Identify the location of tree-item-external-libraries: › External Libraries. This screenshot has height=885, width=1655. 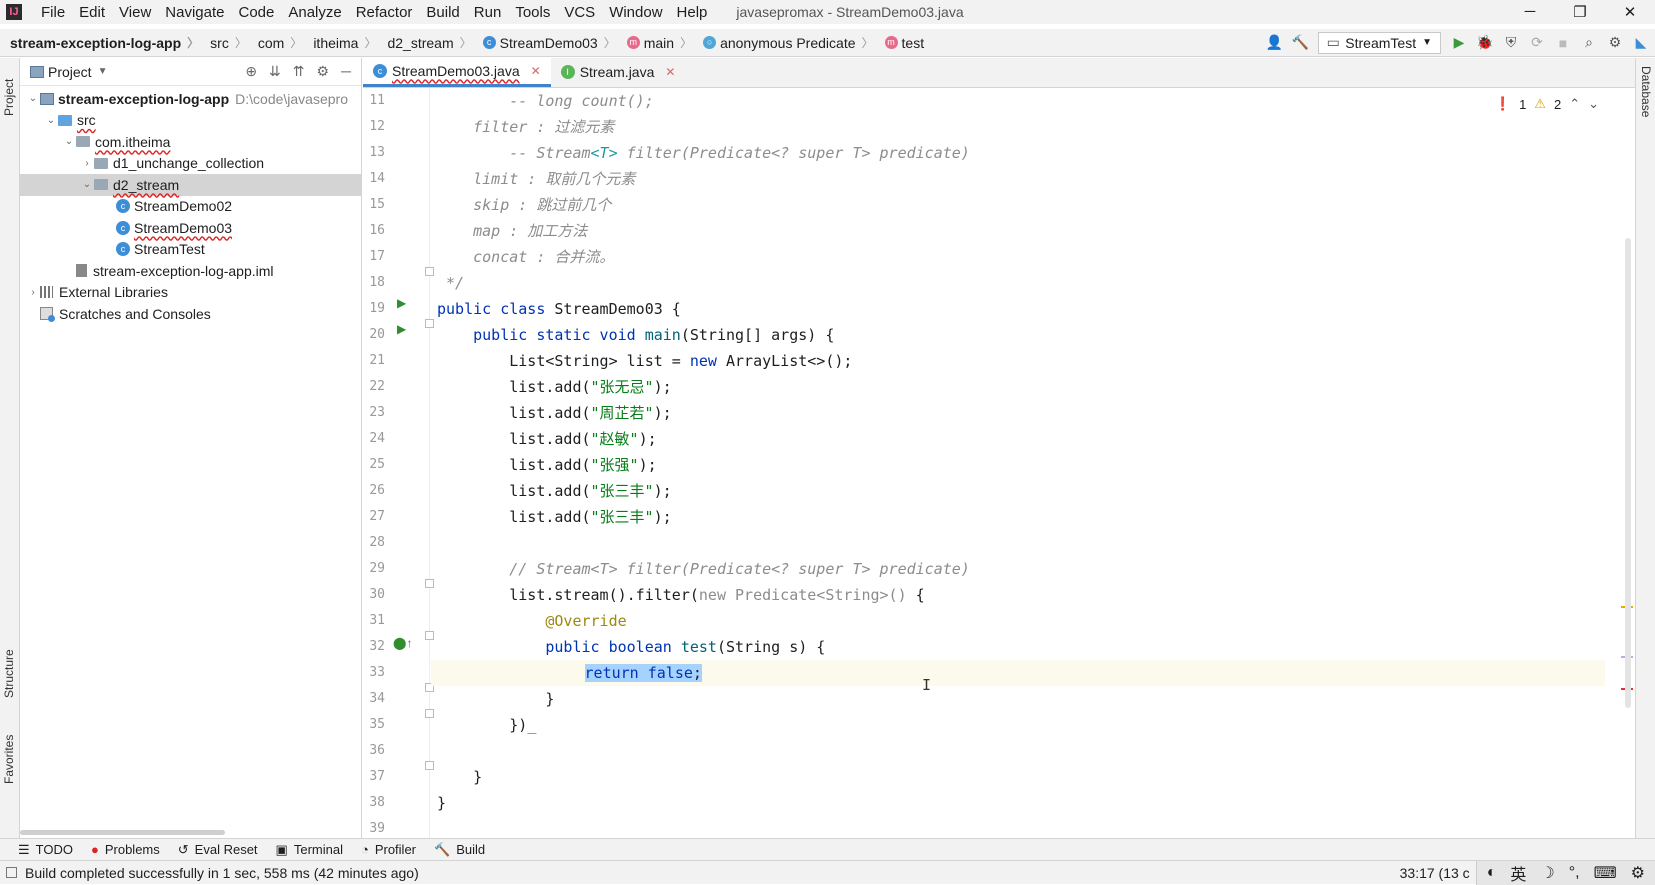
(190, 293).